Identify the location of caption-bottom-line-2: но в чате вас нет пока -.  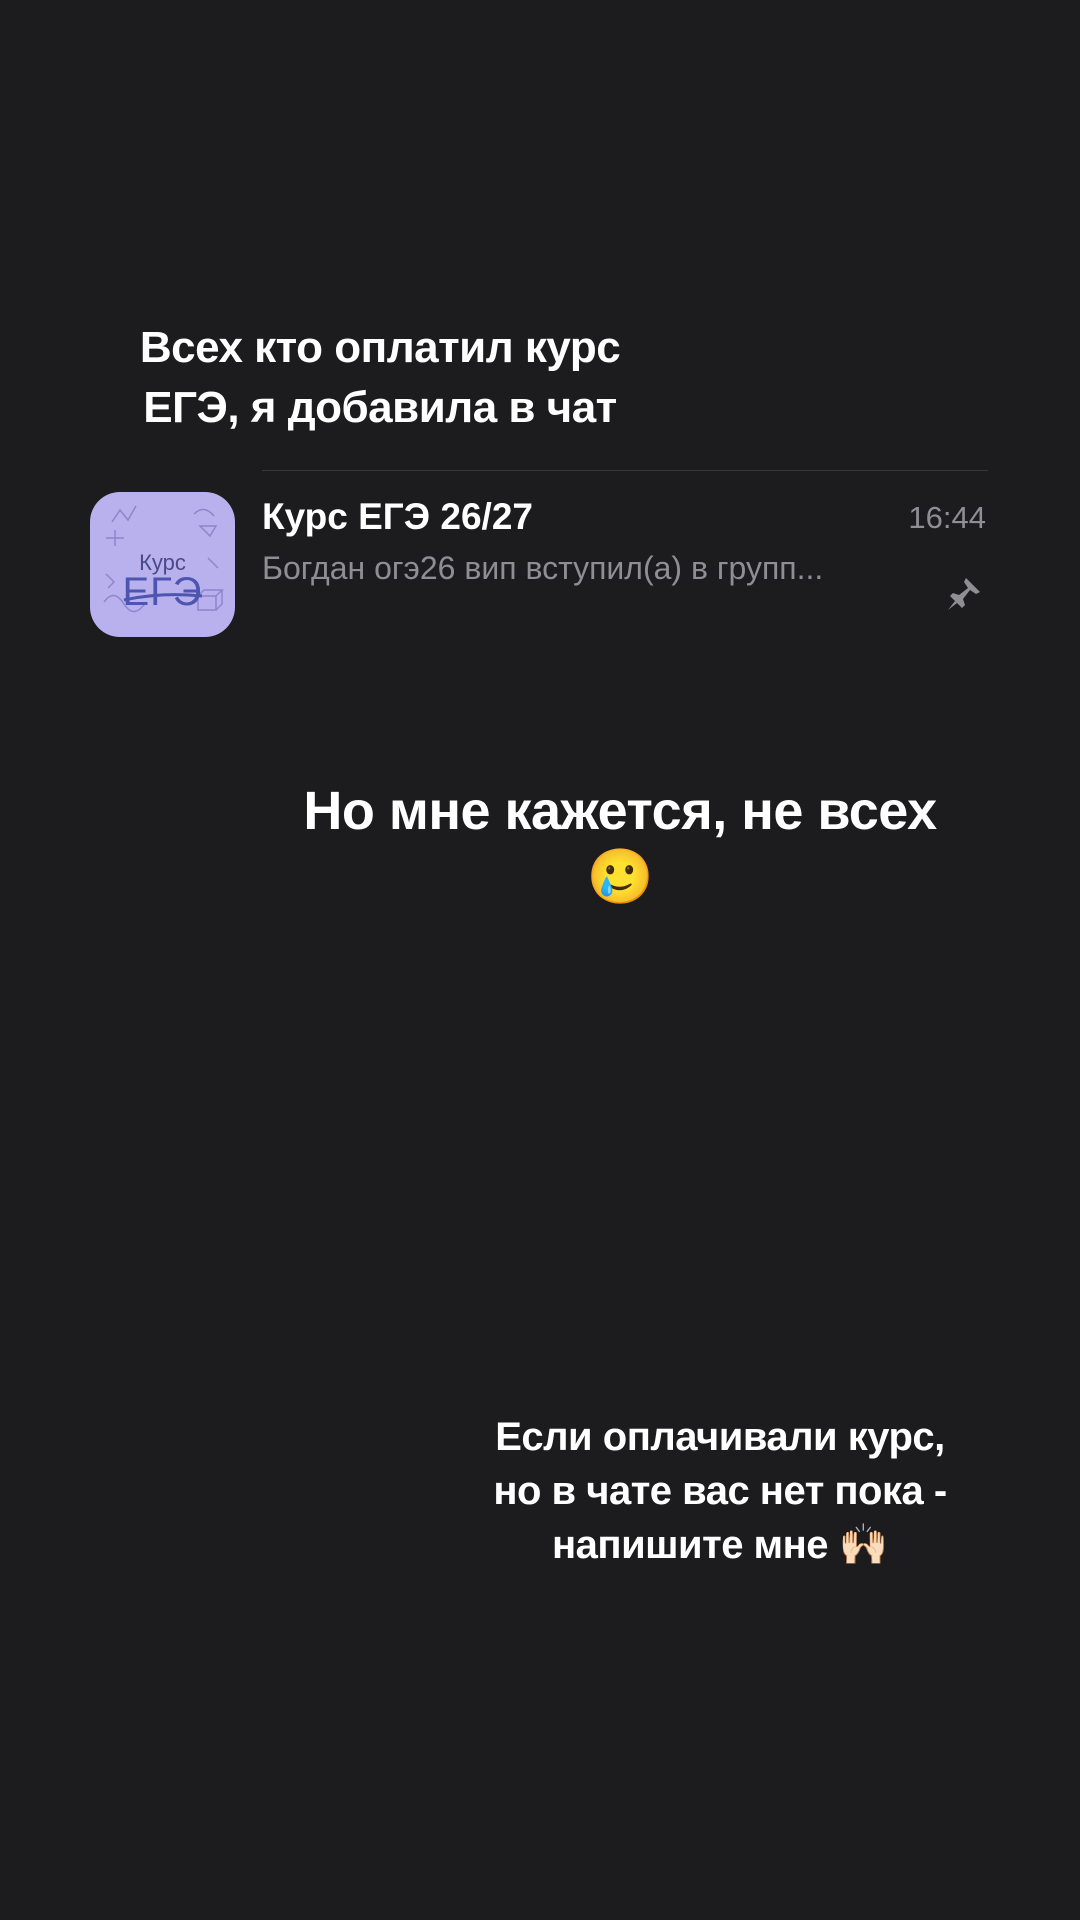
(720, 1491).